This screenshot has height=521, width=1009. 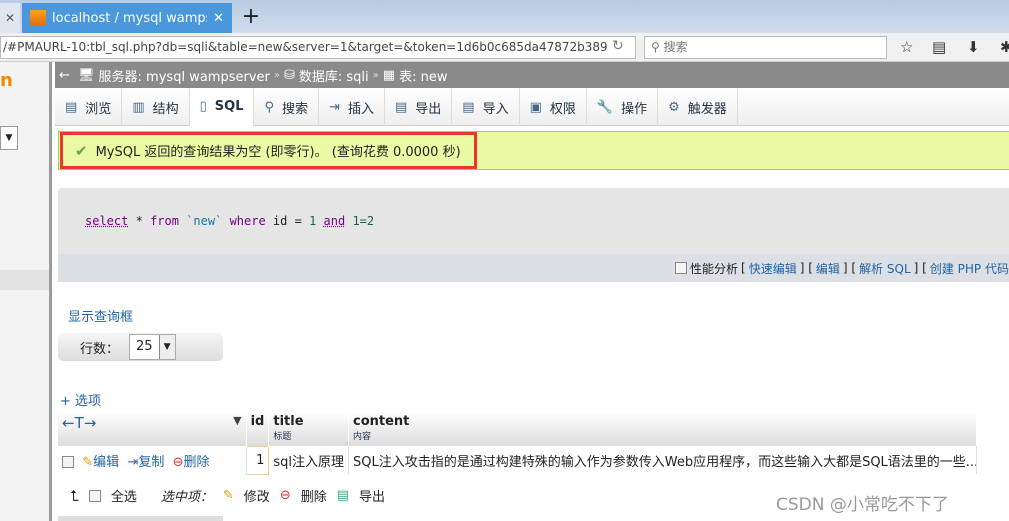 I want to click on tab-label: 插入, so click(x=360, y=109).